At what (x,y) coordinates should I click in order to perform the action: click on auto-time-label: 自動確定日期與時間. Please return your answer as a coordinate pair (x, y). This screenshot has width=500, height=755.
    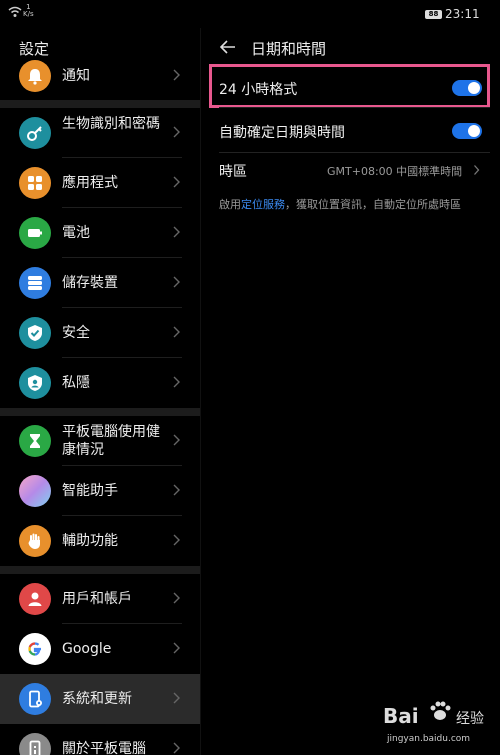
    Looking at the image, I should click on (282, 133).